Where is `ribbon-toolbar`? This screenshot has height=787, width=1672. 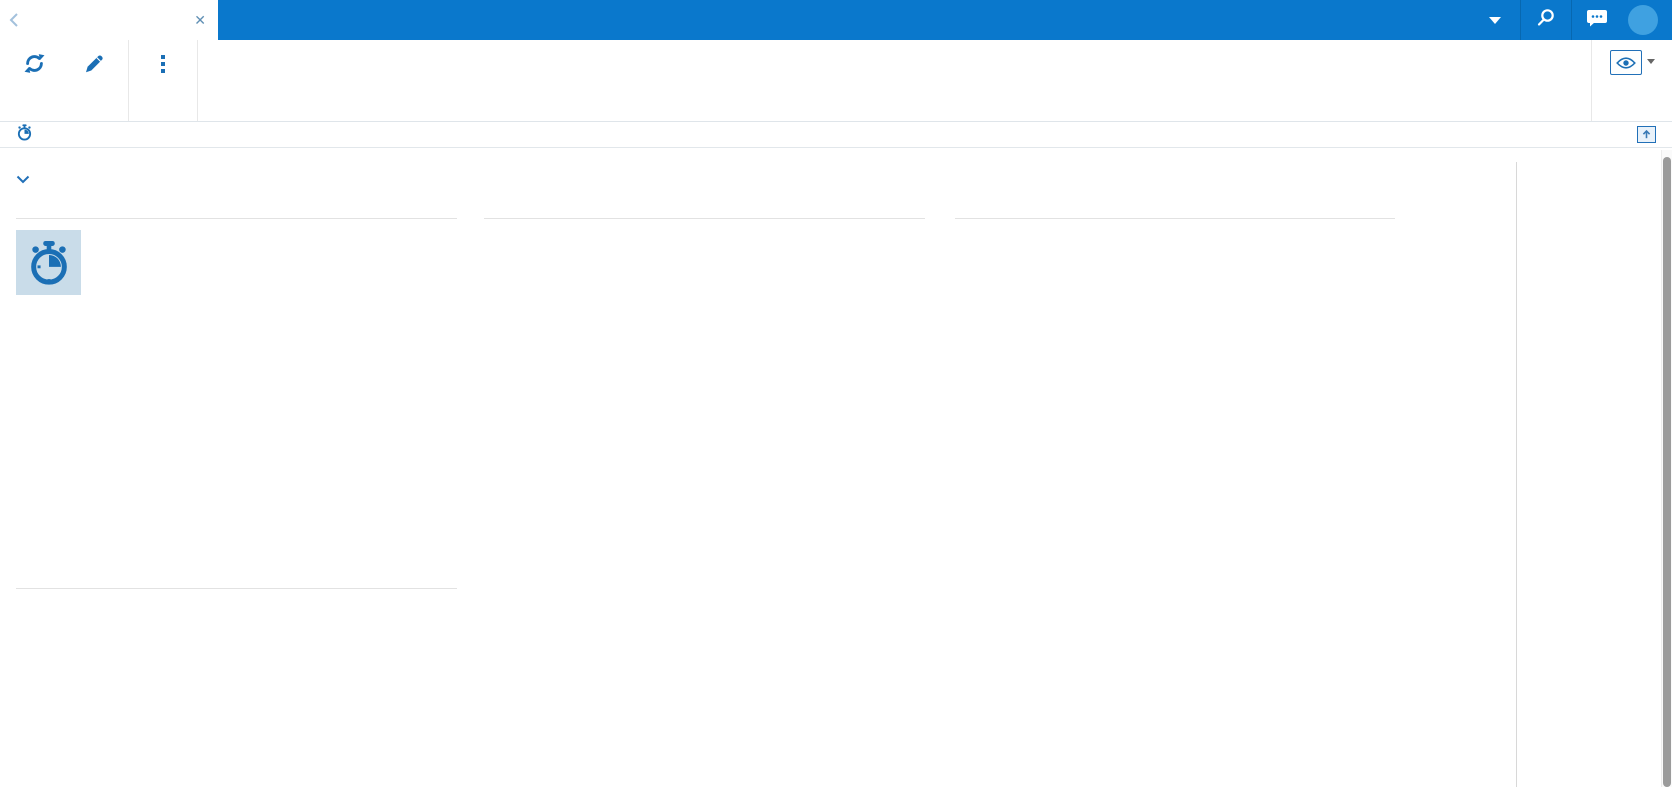 ribbon-toolbar is located at coordinates (836, 81).